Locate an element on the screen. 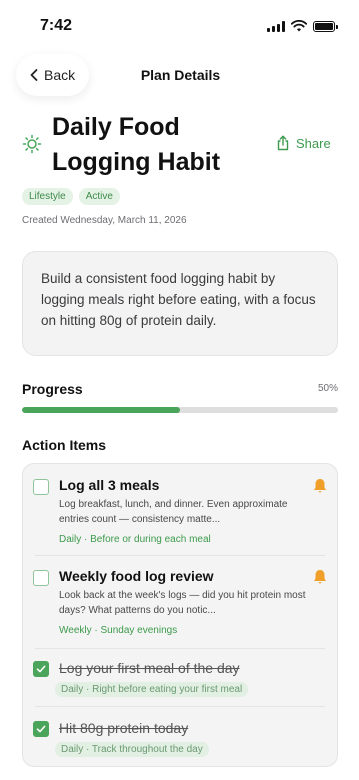  battery-icon is located at coordinates (325, 26).